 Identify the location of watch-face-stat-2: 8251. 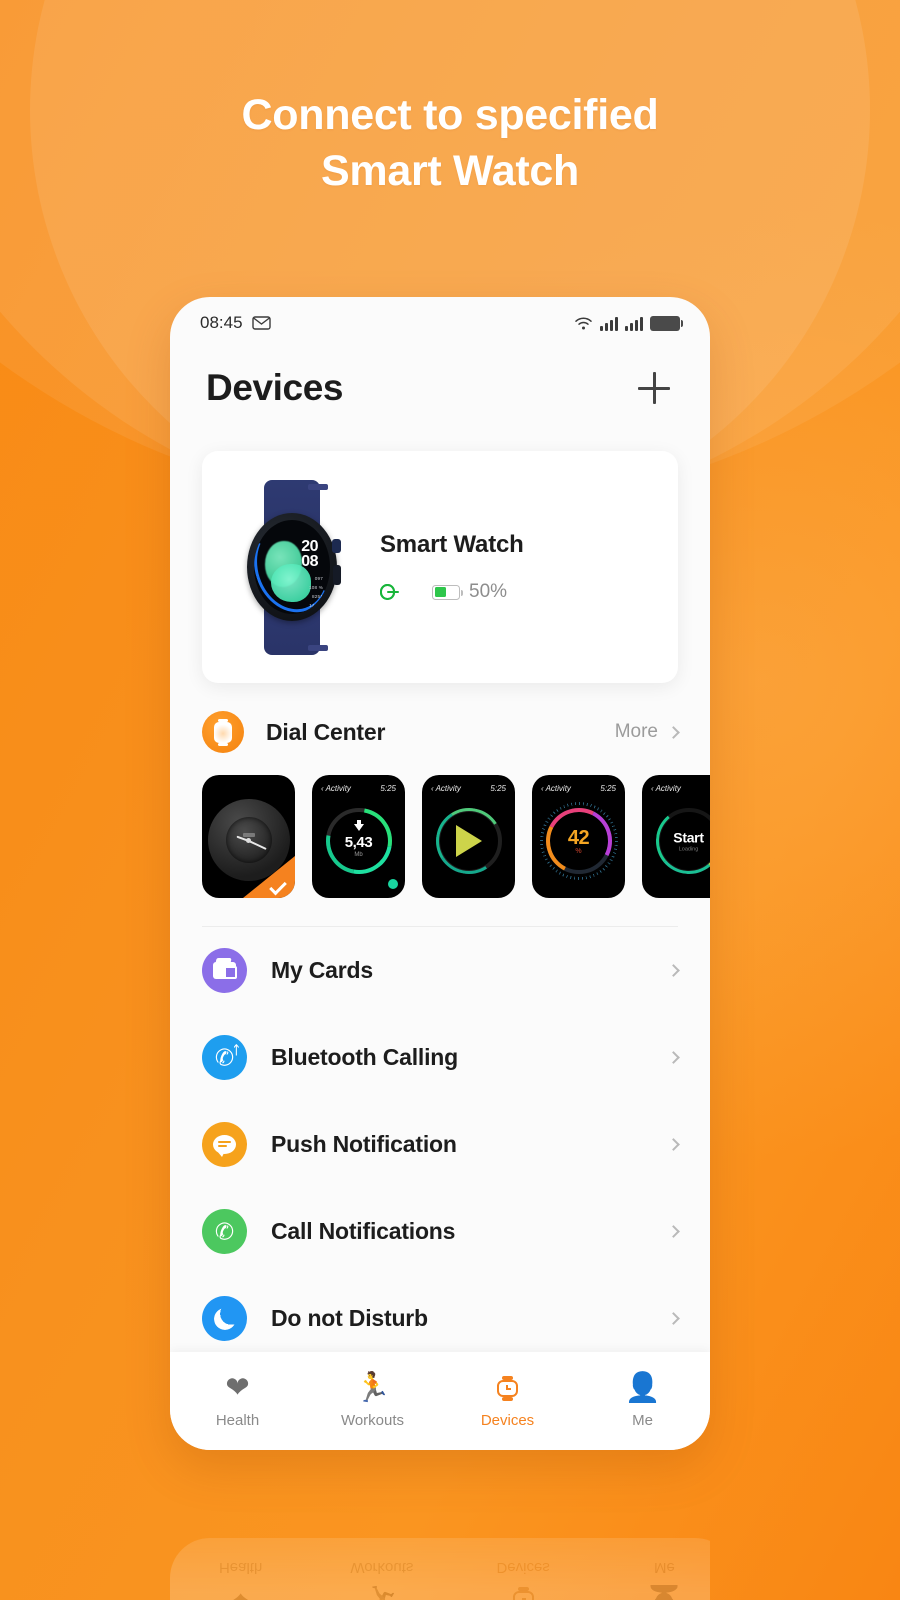
(317, 596).